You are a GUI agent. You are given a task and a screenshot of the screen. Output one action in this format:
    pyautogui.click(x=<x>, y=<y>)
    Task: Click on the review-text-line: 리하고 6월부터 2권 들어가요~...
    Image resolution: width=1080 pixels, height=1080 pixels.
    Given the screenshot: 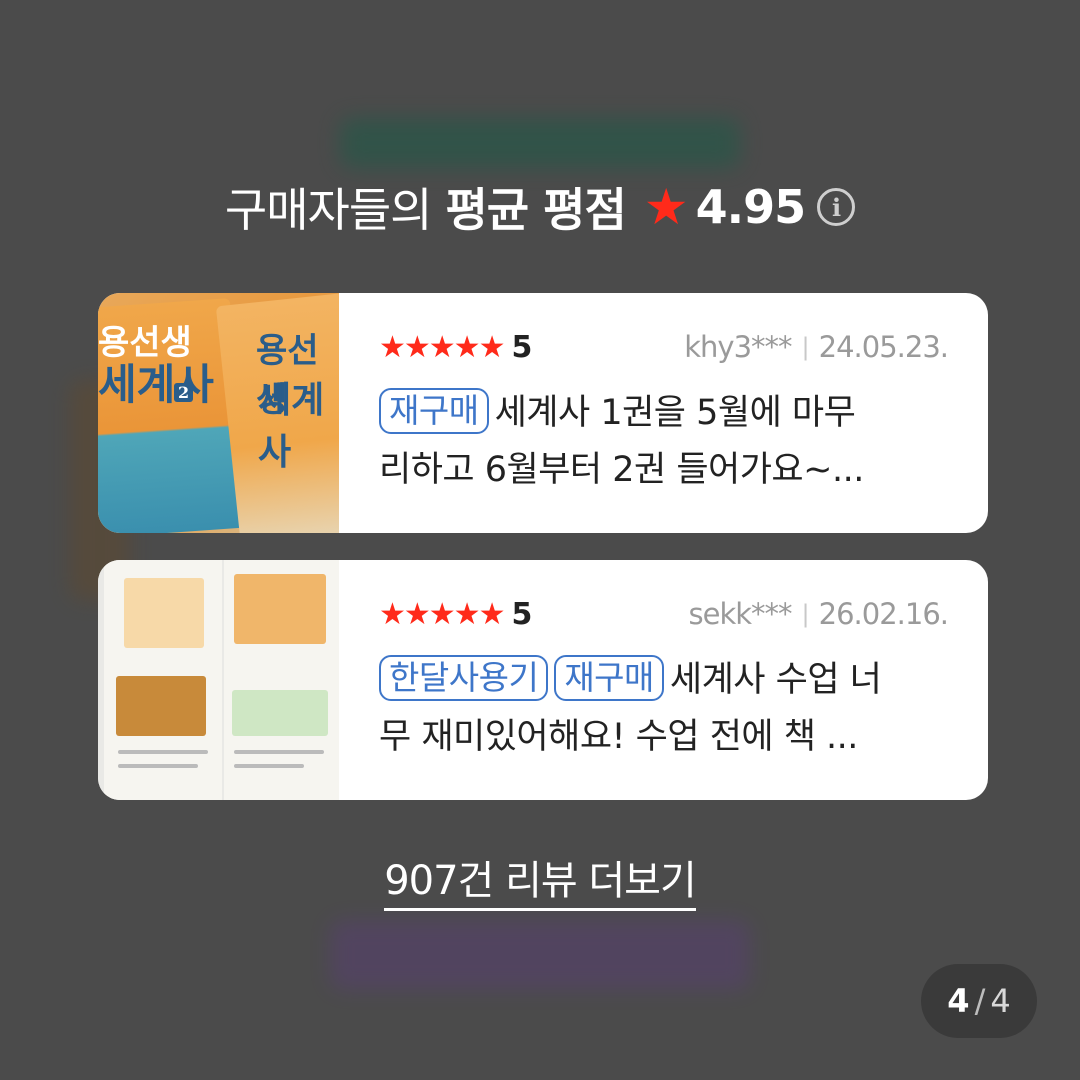 What is the action you would take?
    pyautogui.click(x=621, y=470)
    